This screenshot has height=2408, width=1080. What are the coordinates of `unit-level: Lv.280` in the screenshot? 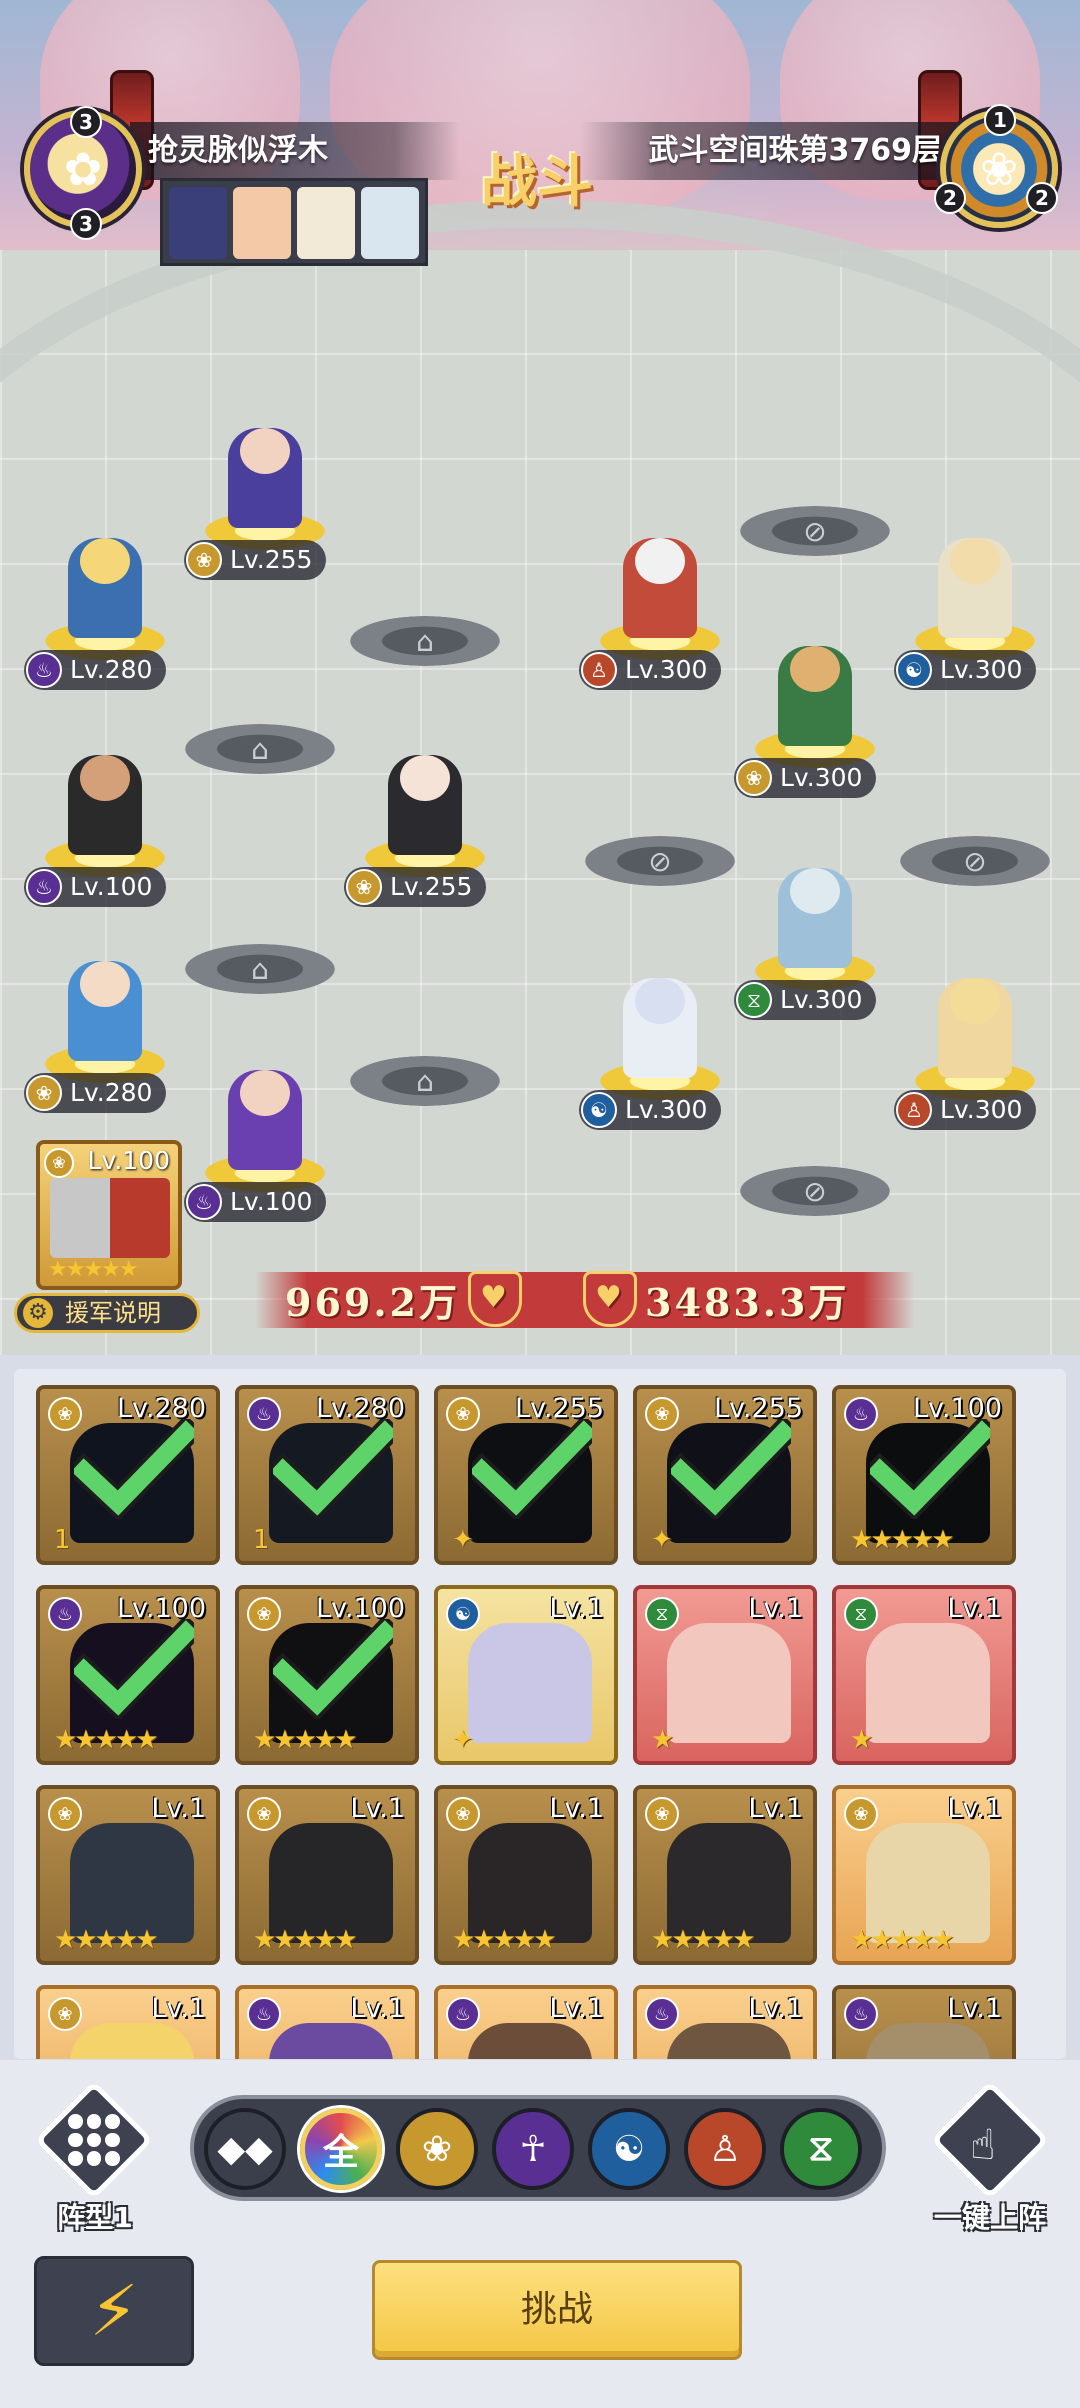 It's located at (111, 669).